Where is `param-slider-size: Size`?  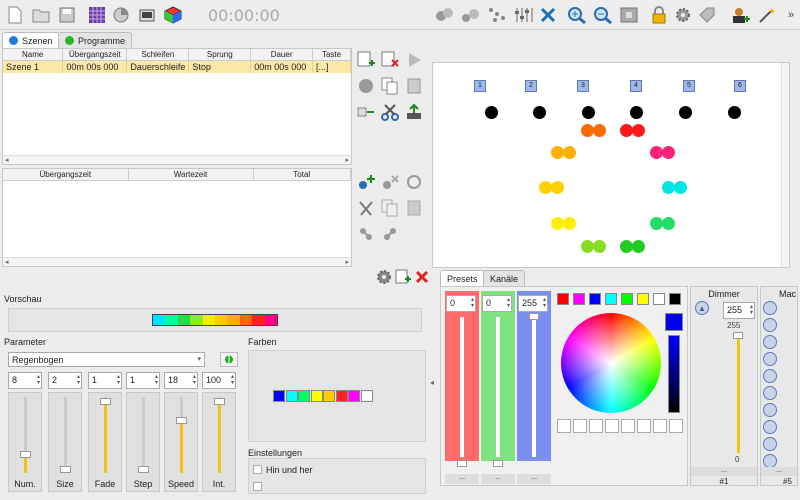
param-slider-size: Size is located at coordinates (65, 442).